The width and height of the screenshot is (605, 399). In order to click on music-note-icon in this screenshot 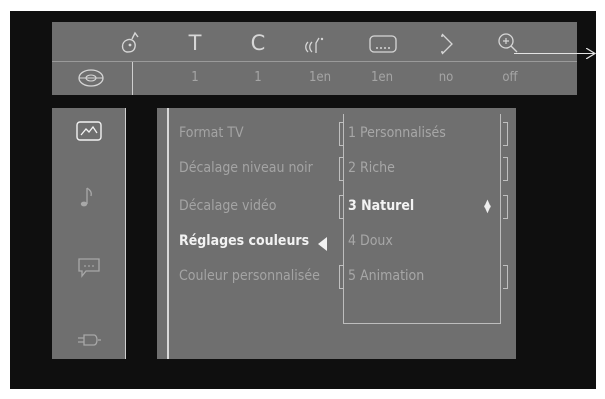, I will do `click(89, 197)`.